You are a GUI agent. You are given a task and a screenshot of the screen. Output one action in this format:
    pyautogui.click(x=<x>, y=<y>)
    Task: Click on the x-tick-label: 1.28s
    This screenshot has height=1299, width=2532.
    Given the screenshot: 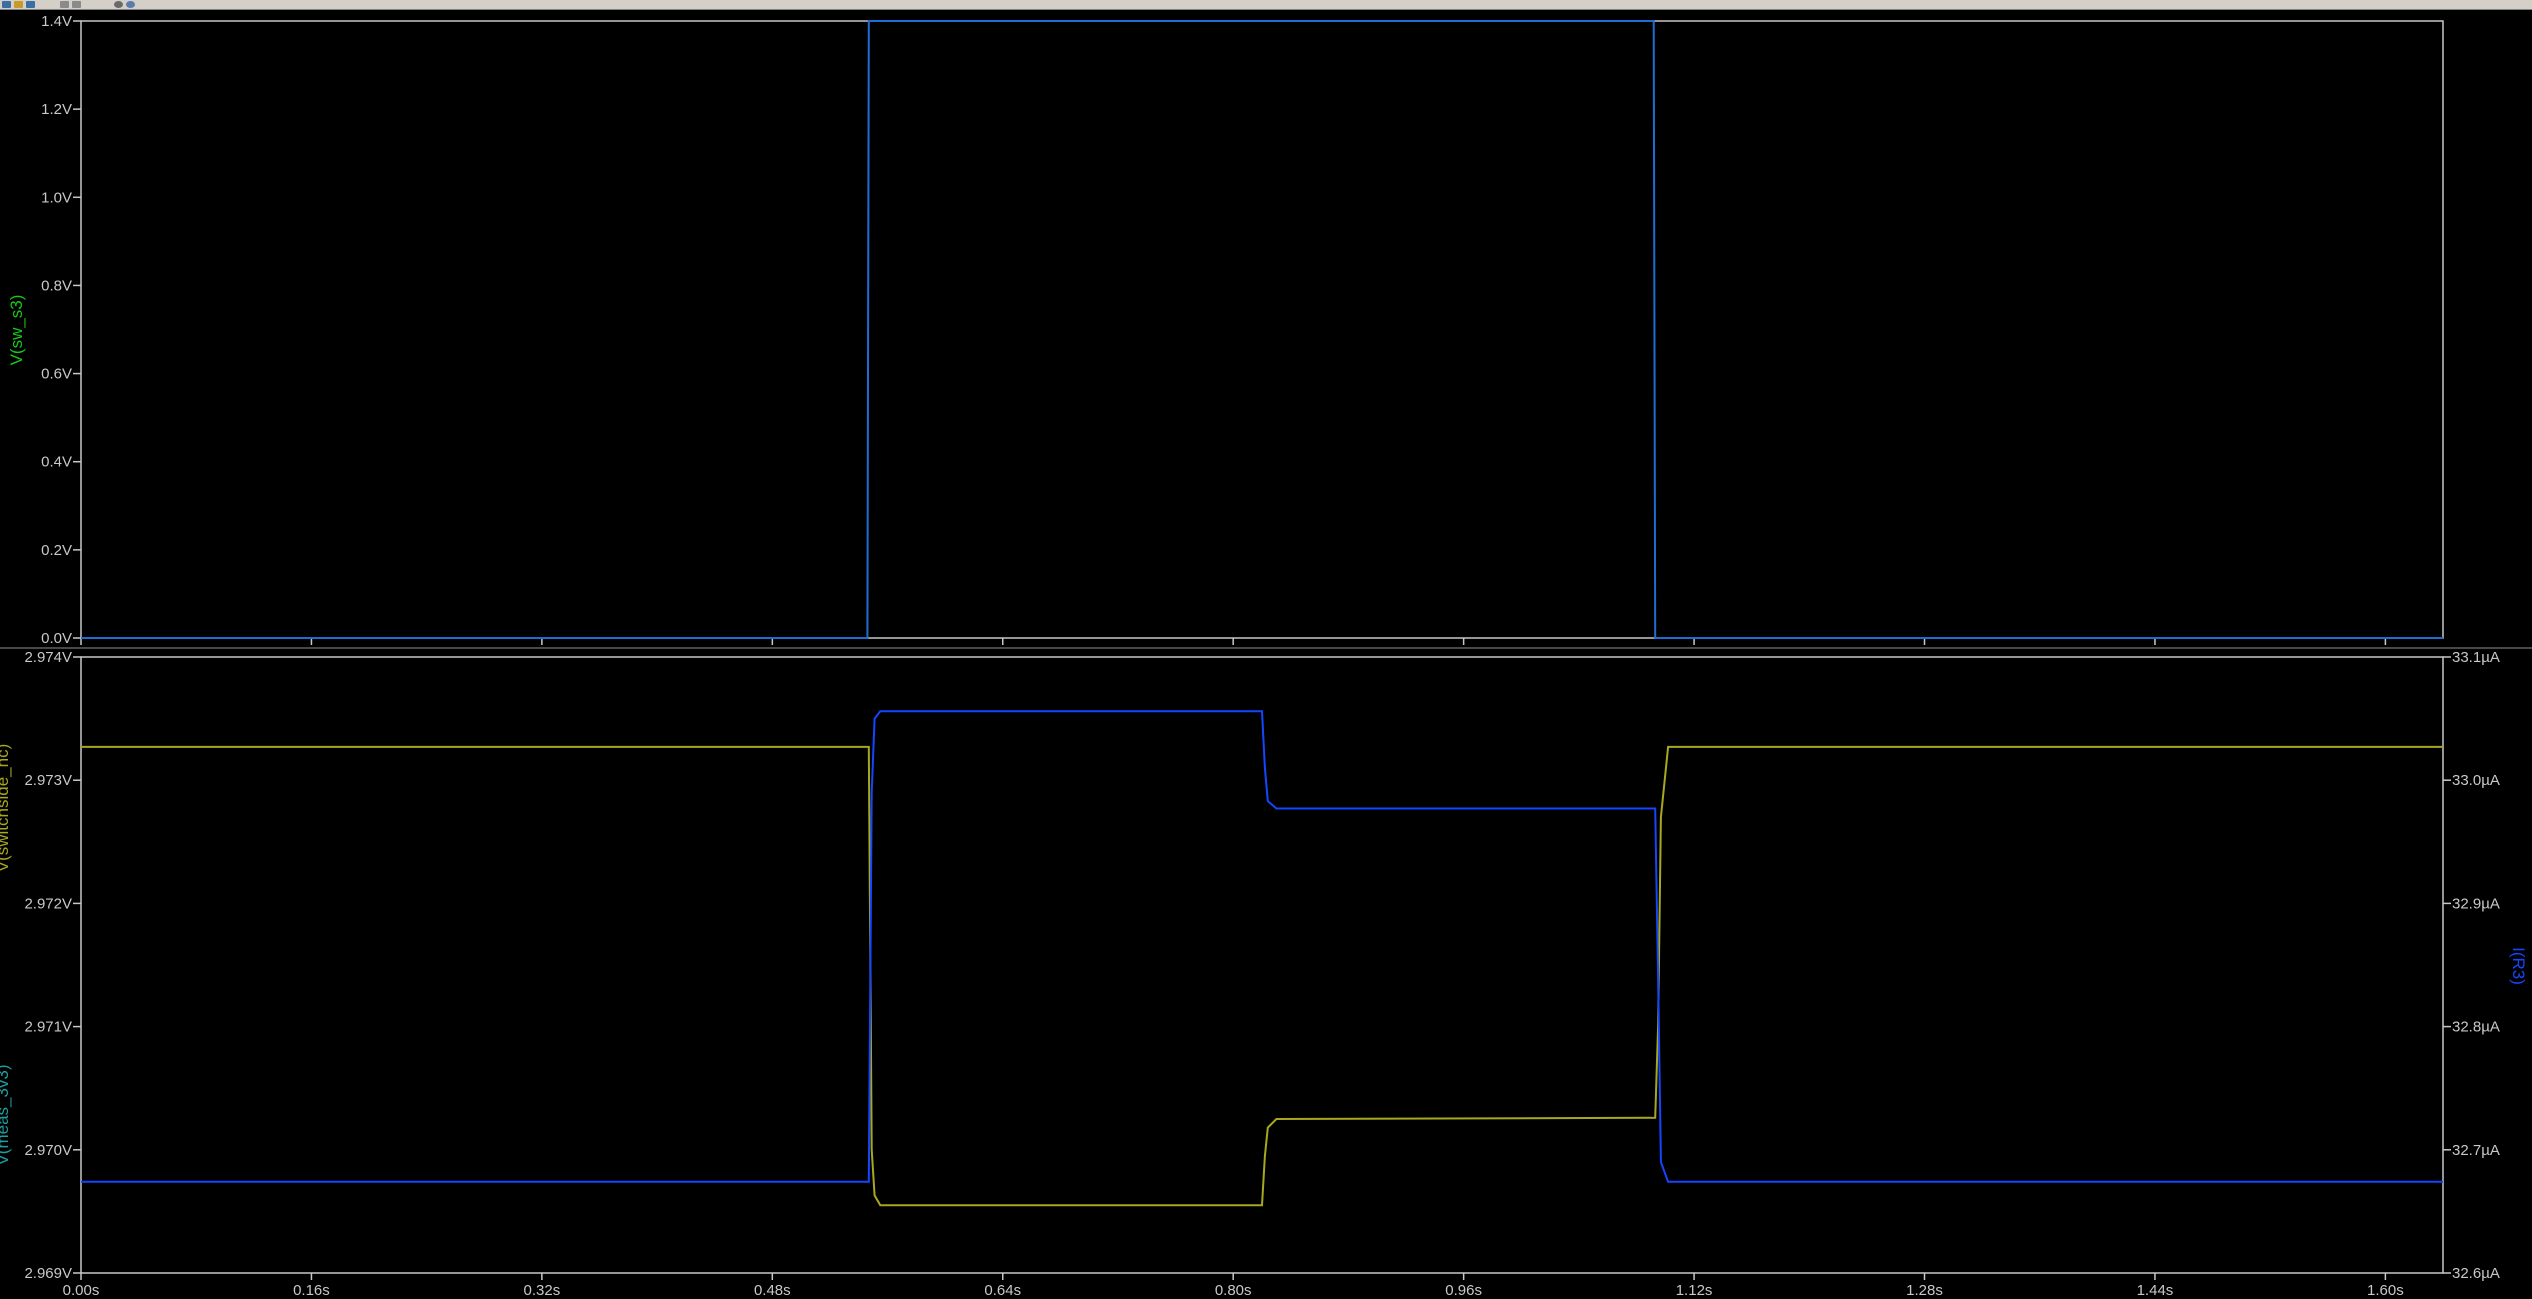 What is the action you would take?
    pyautogui.click(x=1924, y=1290)
    